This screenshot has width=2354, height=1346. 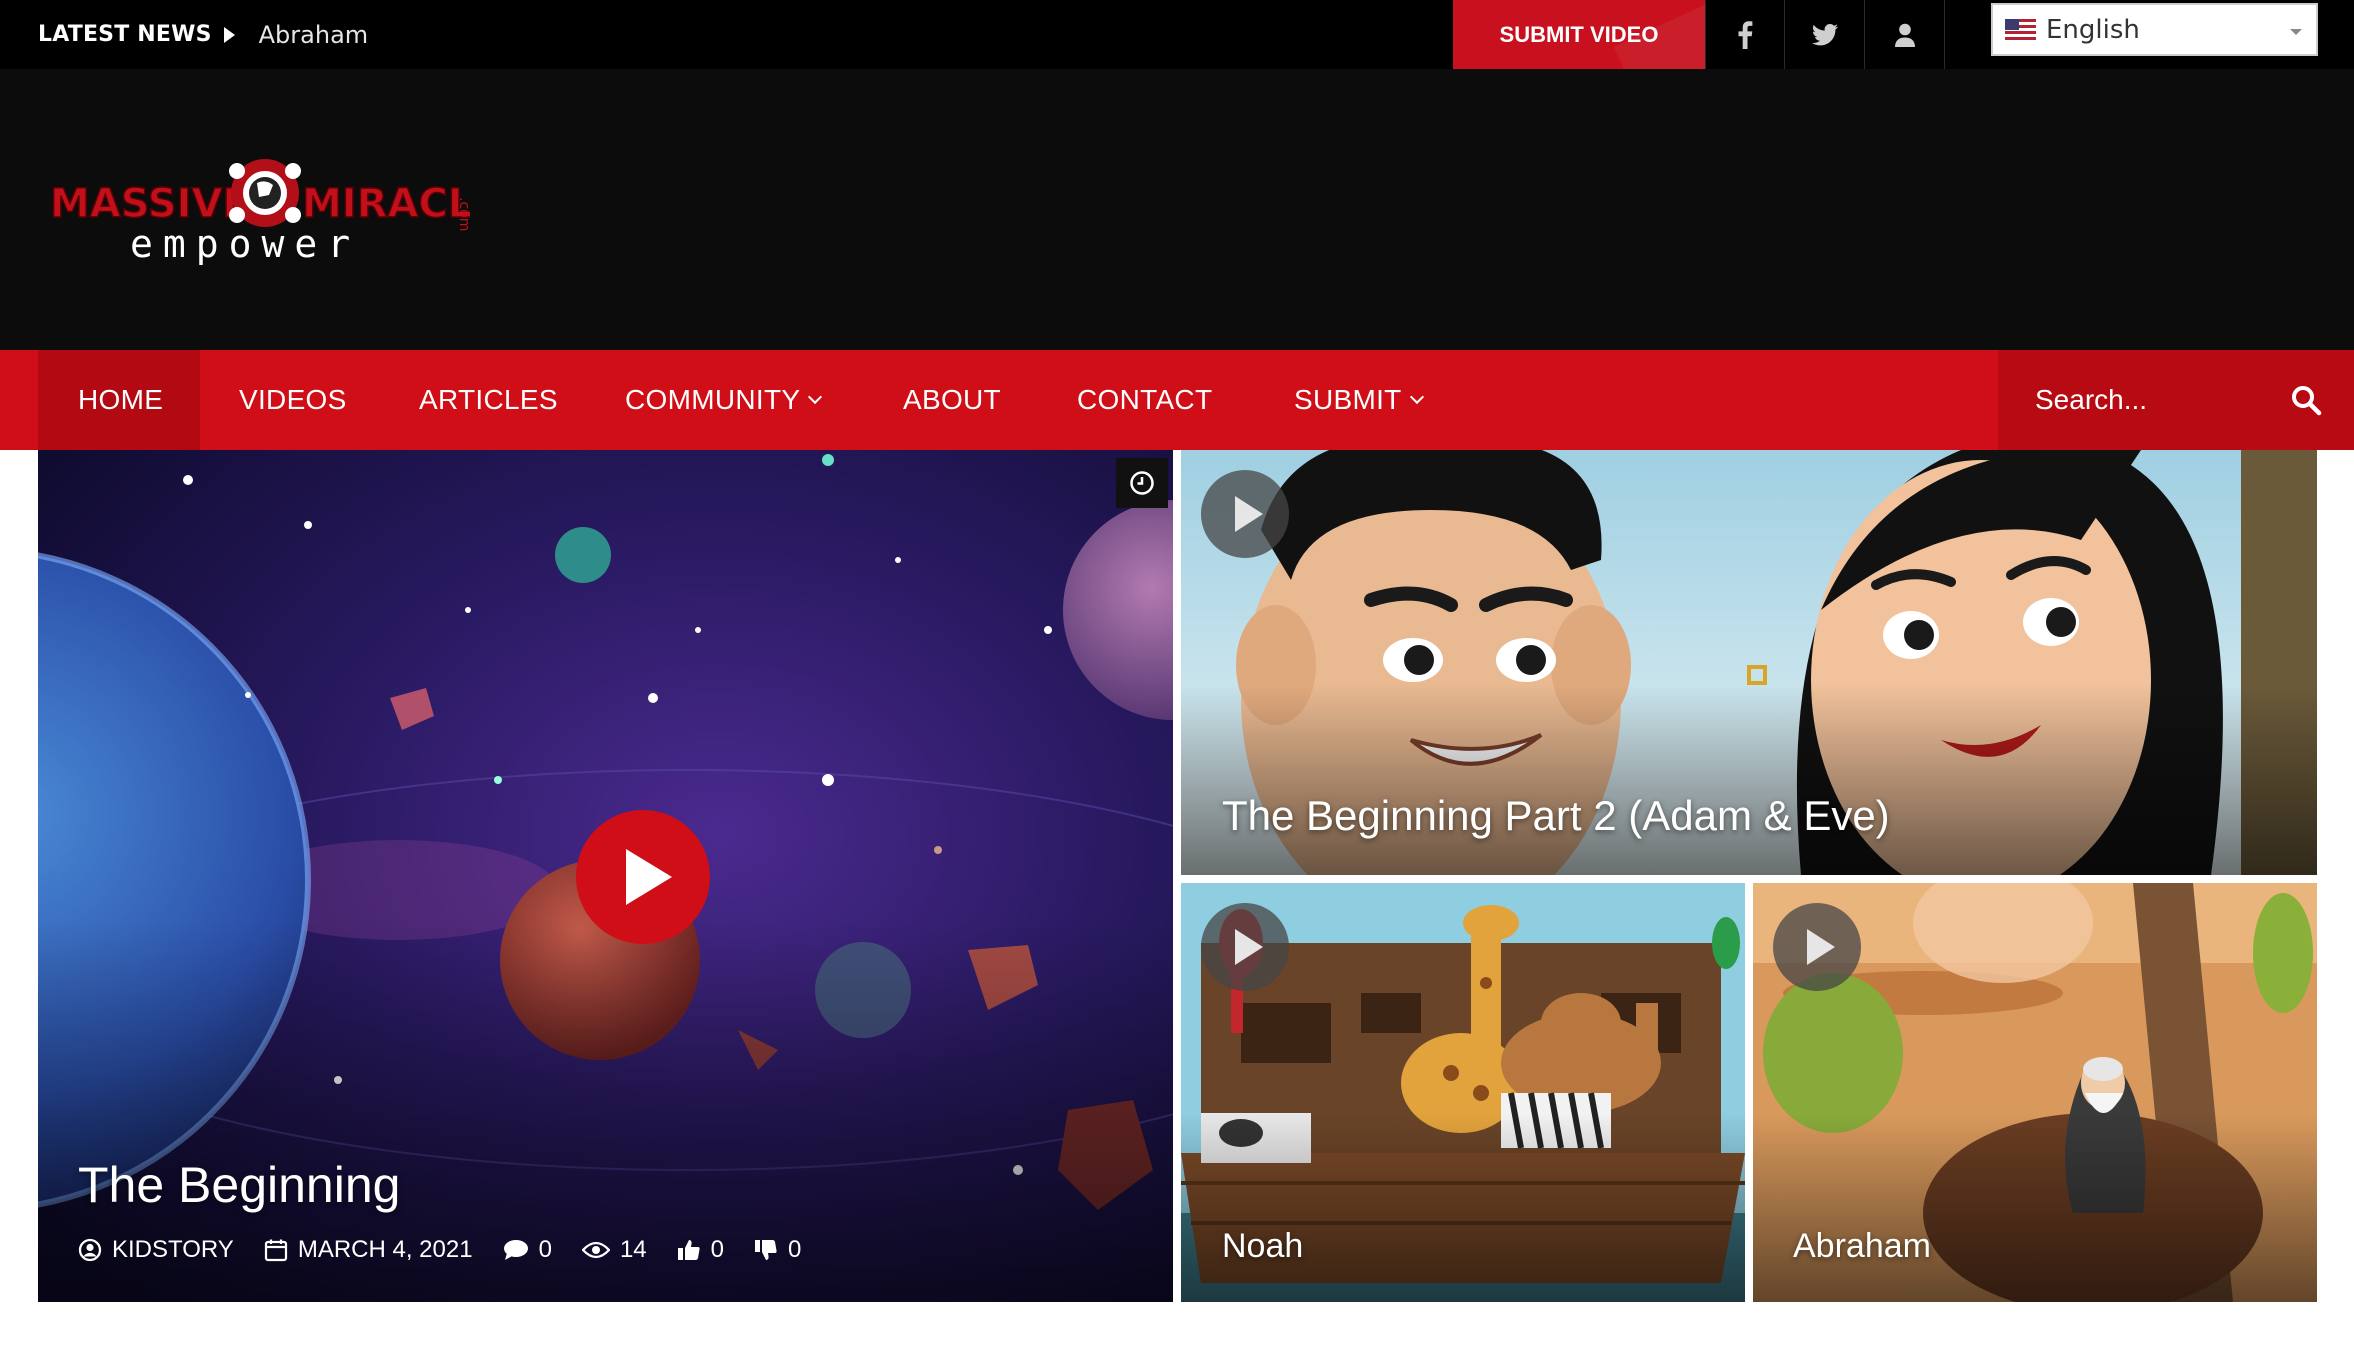 I want to click on facebook-icon, so click(x=1745, y=34).